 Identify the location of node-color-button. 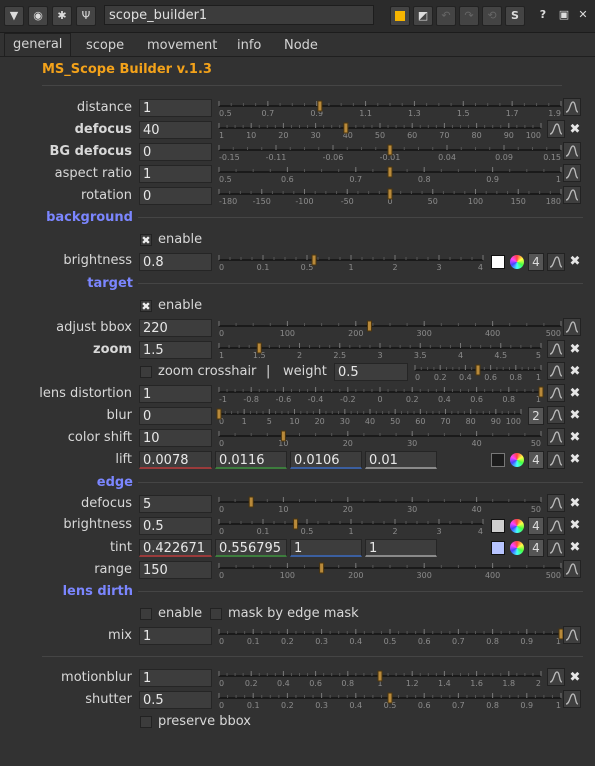
(400, 16).